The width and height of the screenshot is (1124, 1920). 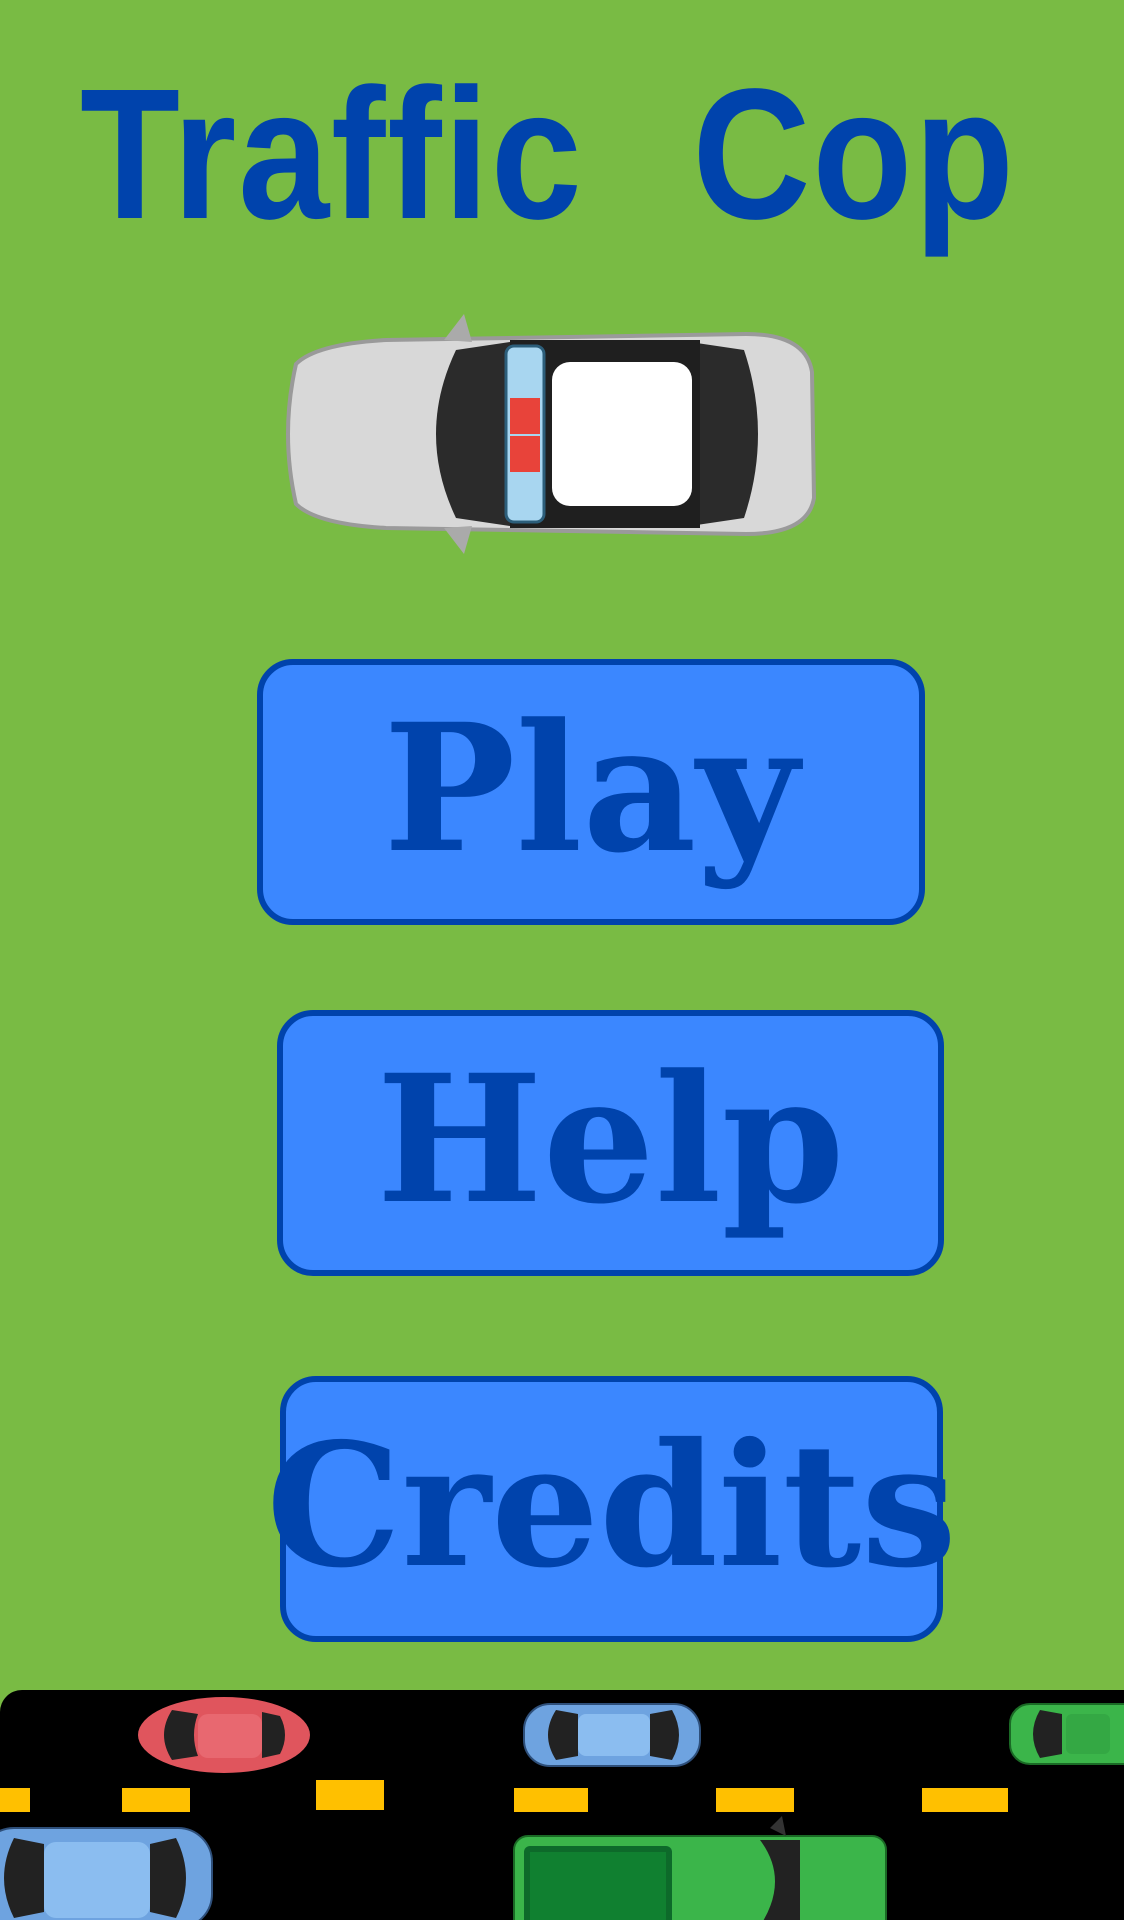 I want to click on credits-button-label: Credits, so click(x=611, y=1506).